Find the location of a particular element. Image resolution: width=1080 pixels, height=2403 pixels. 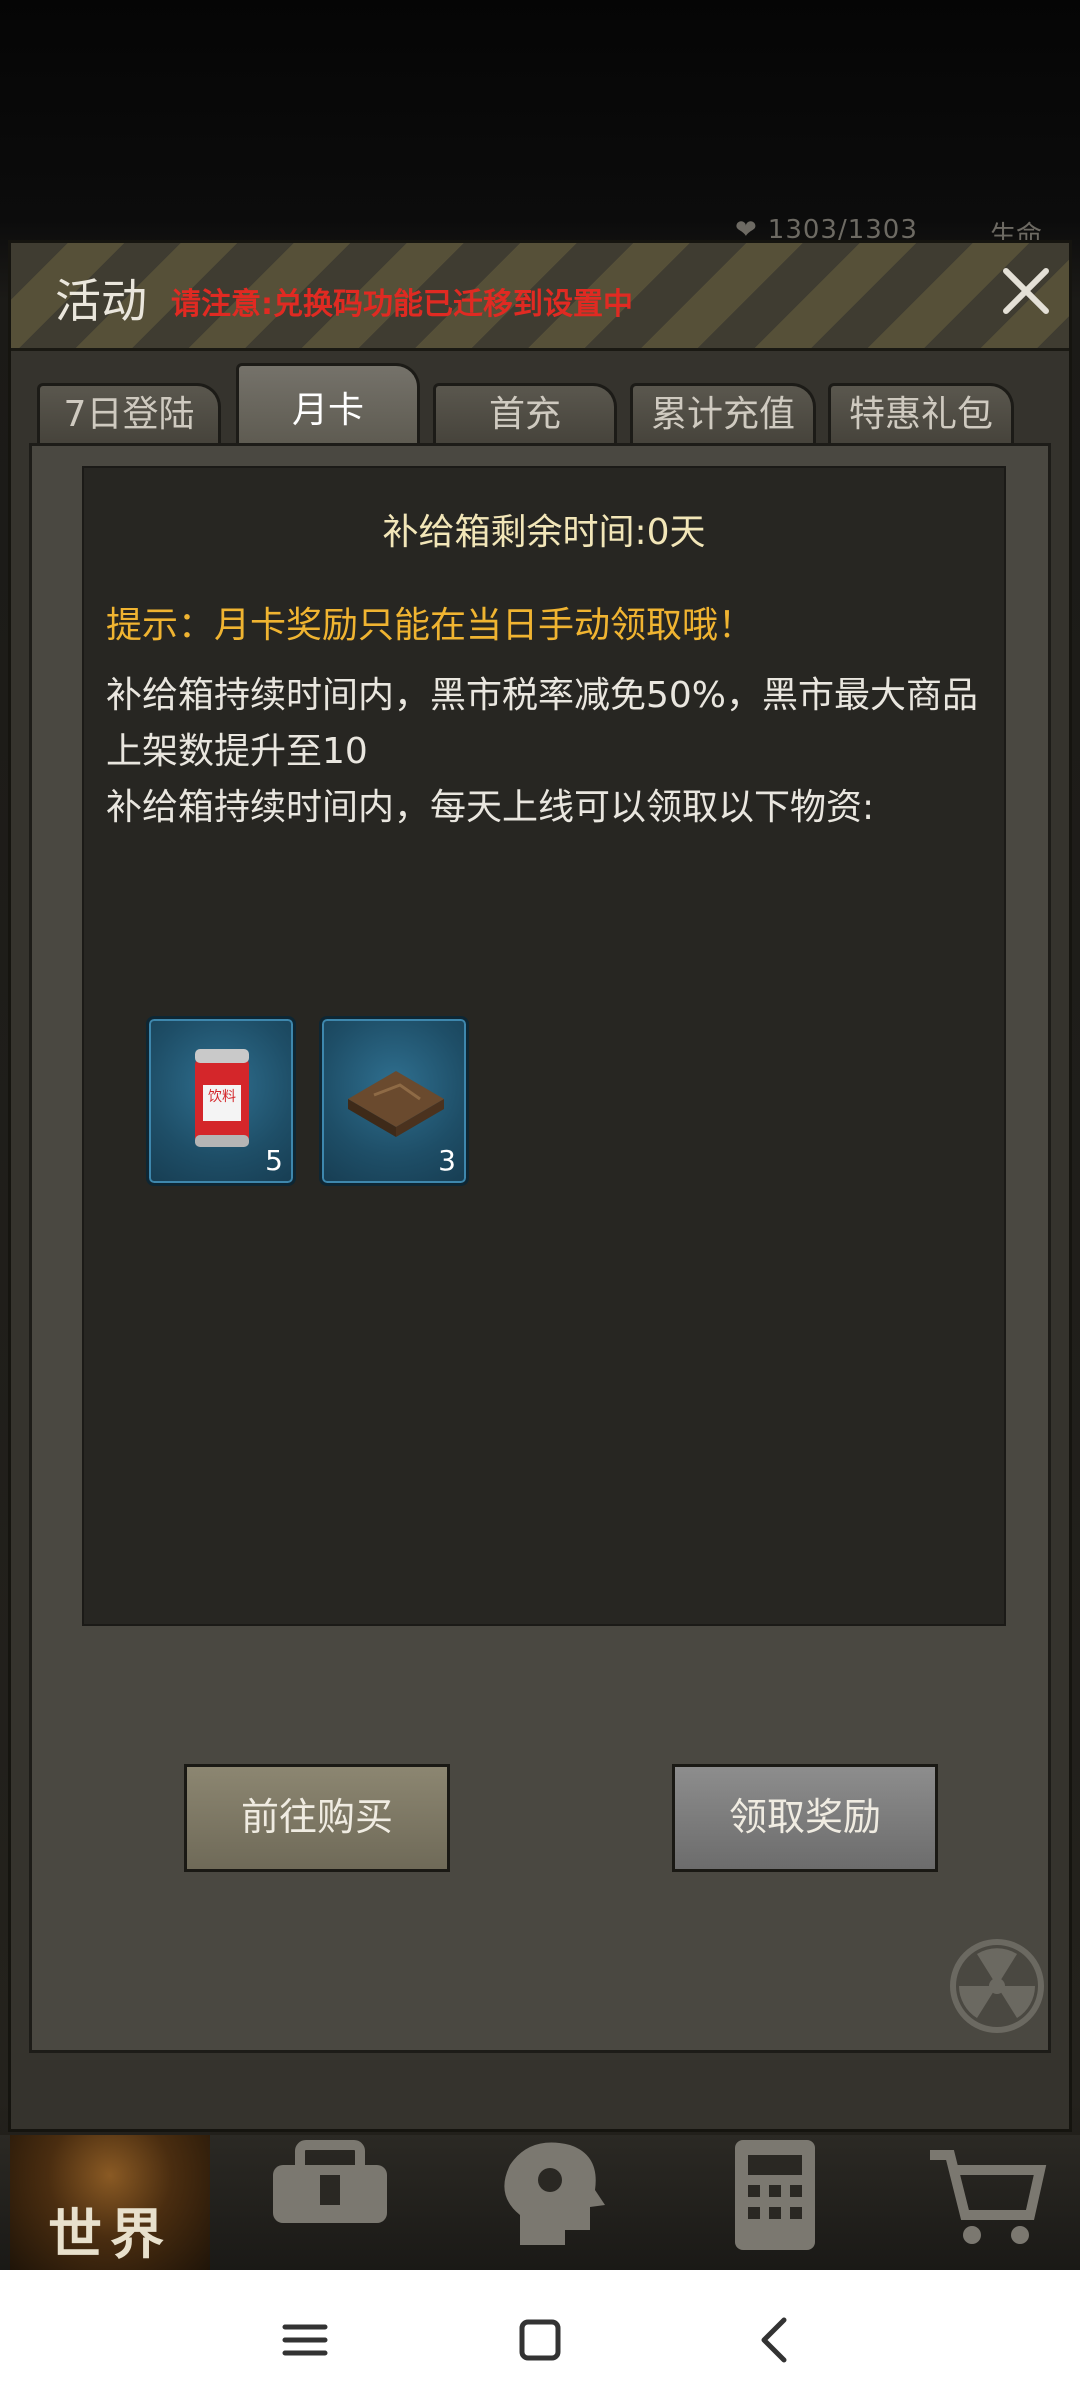

reward-slot-box: 3 is located at coordinates (394, 1101).